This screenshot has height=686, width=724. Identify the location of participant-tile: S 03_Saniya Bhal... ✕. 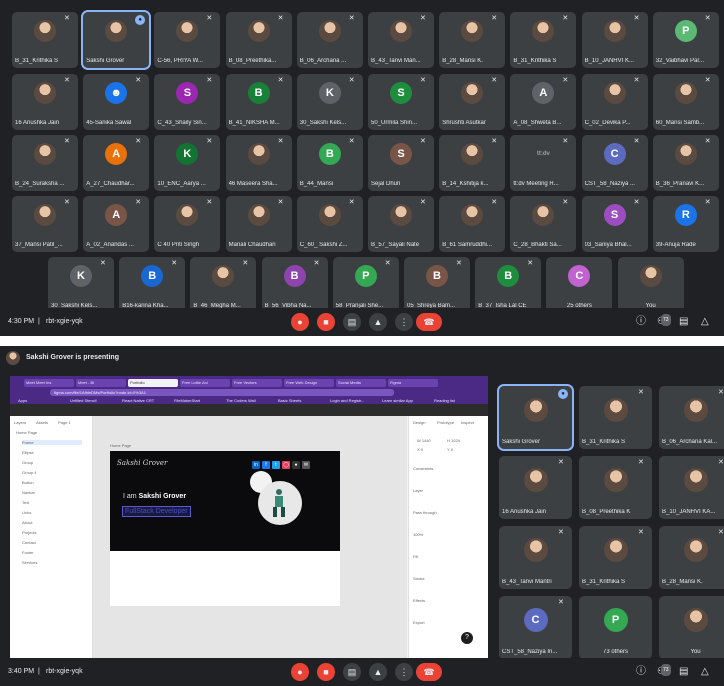
(614, 224).